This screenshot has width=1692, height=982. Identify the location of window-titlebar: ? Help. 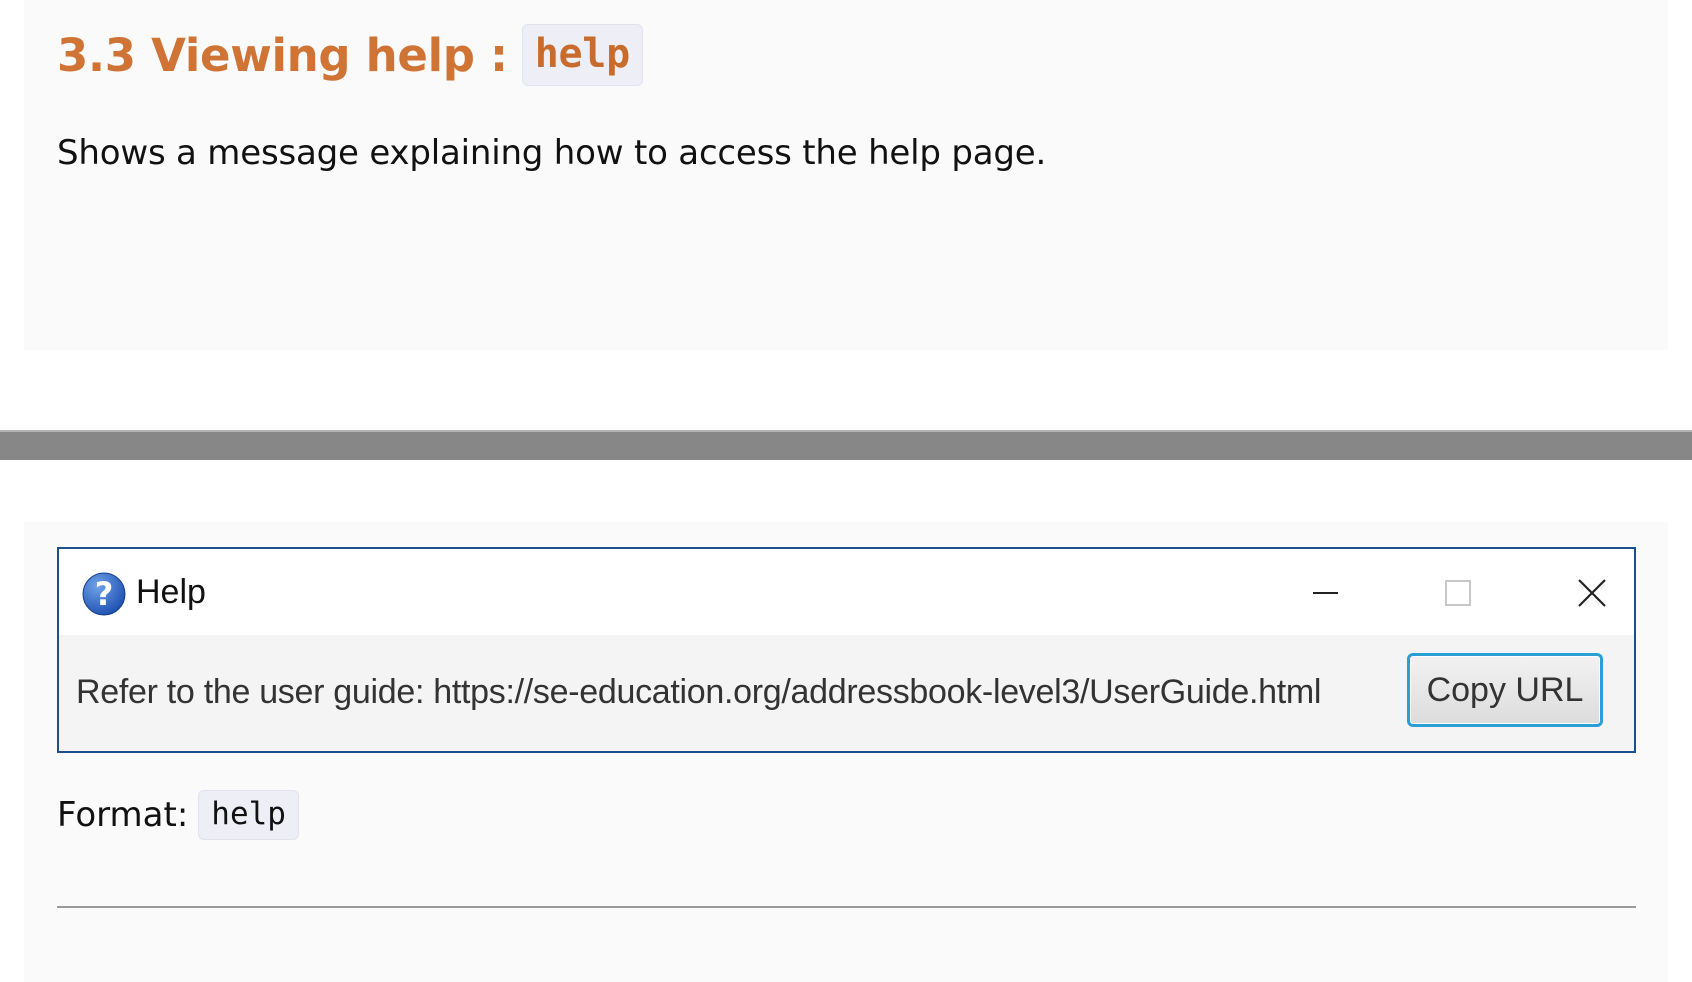
(846, 592).